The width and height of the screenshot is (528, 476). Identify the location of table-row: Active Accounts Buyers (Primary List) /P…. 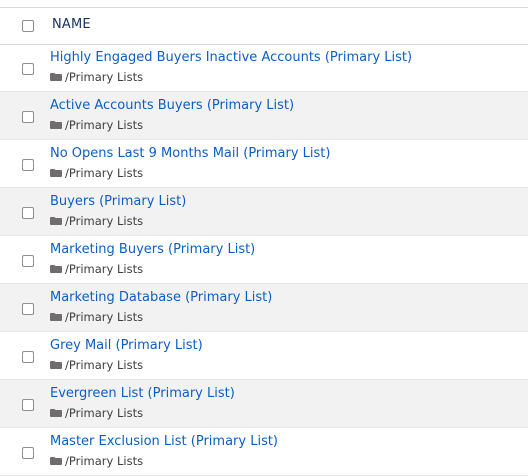
(264, 116).